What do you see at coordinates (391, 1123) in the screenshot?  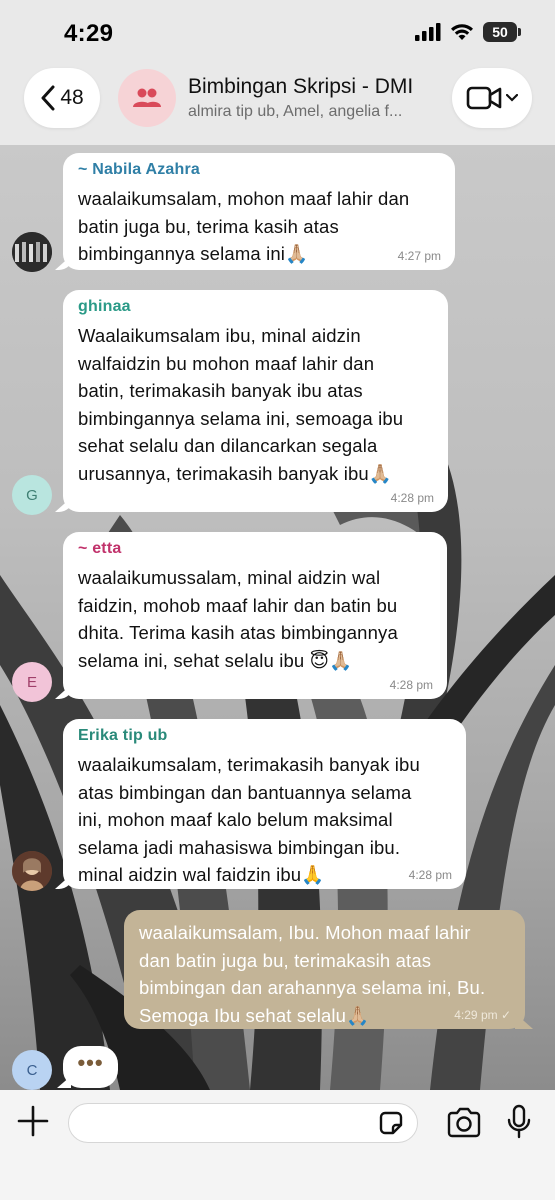 I see `sticker-icon` at bounding box center [391, 1123].